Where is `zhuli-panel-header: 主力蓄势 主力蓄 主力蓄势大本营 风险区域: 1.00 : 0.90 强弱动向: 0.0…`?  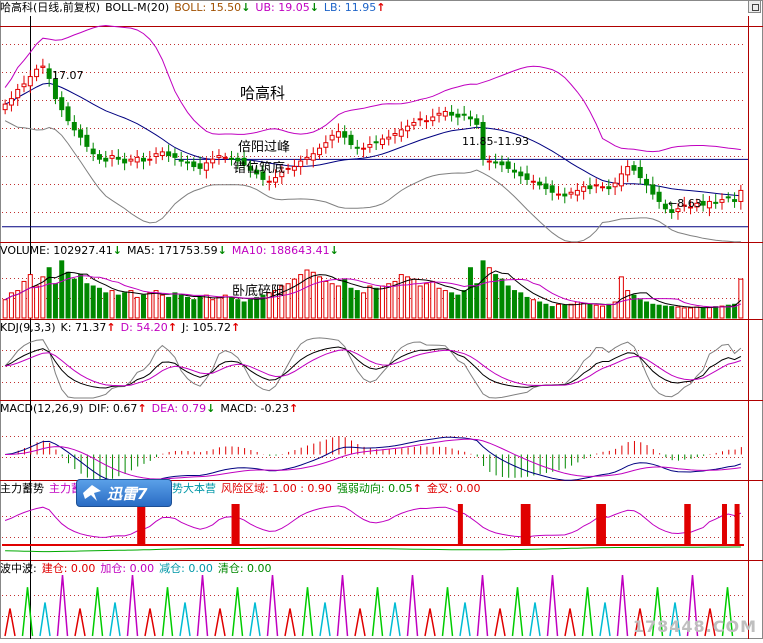 zhuli-panel-header: 主力蓄势 主力蓄 主力蓄势大本营 风险区域: 1.00 : 0.90 强弱动向: 0.0… is located at coordinates (245, 489).